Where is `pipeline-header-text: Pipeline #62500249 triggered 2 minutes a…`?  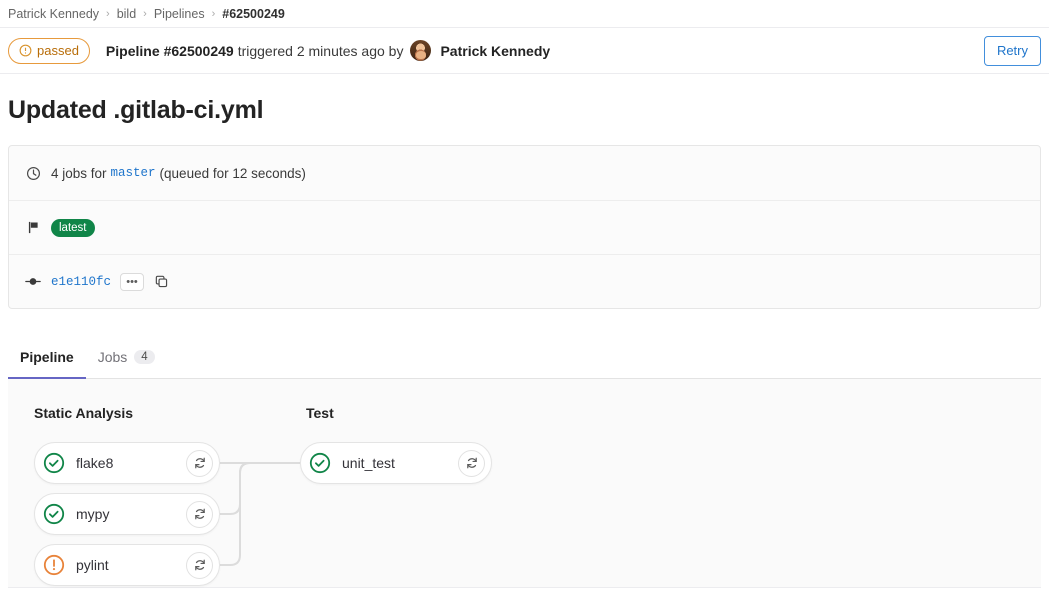 pipeline-header-text: Pipeline #62500249 triggered 2 minutes a… is located at coordinates (328, 50).